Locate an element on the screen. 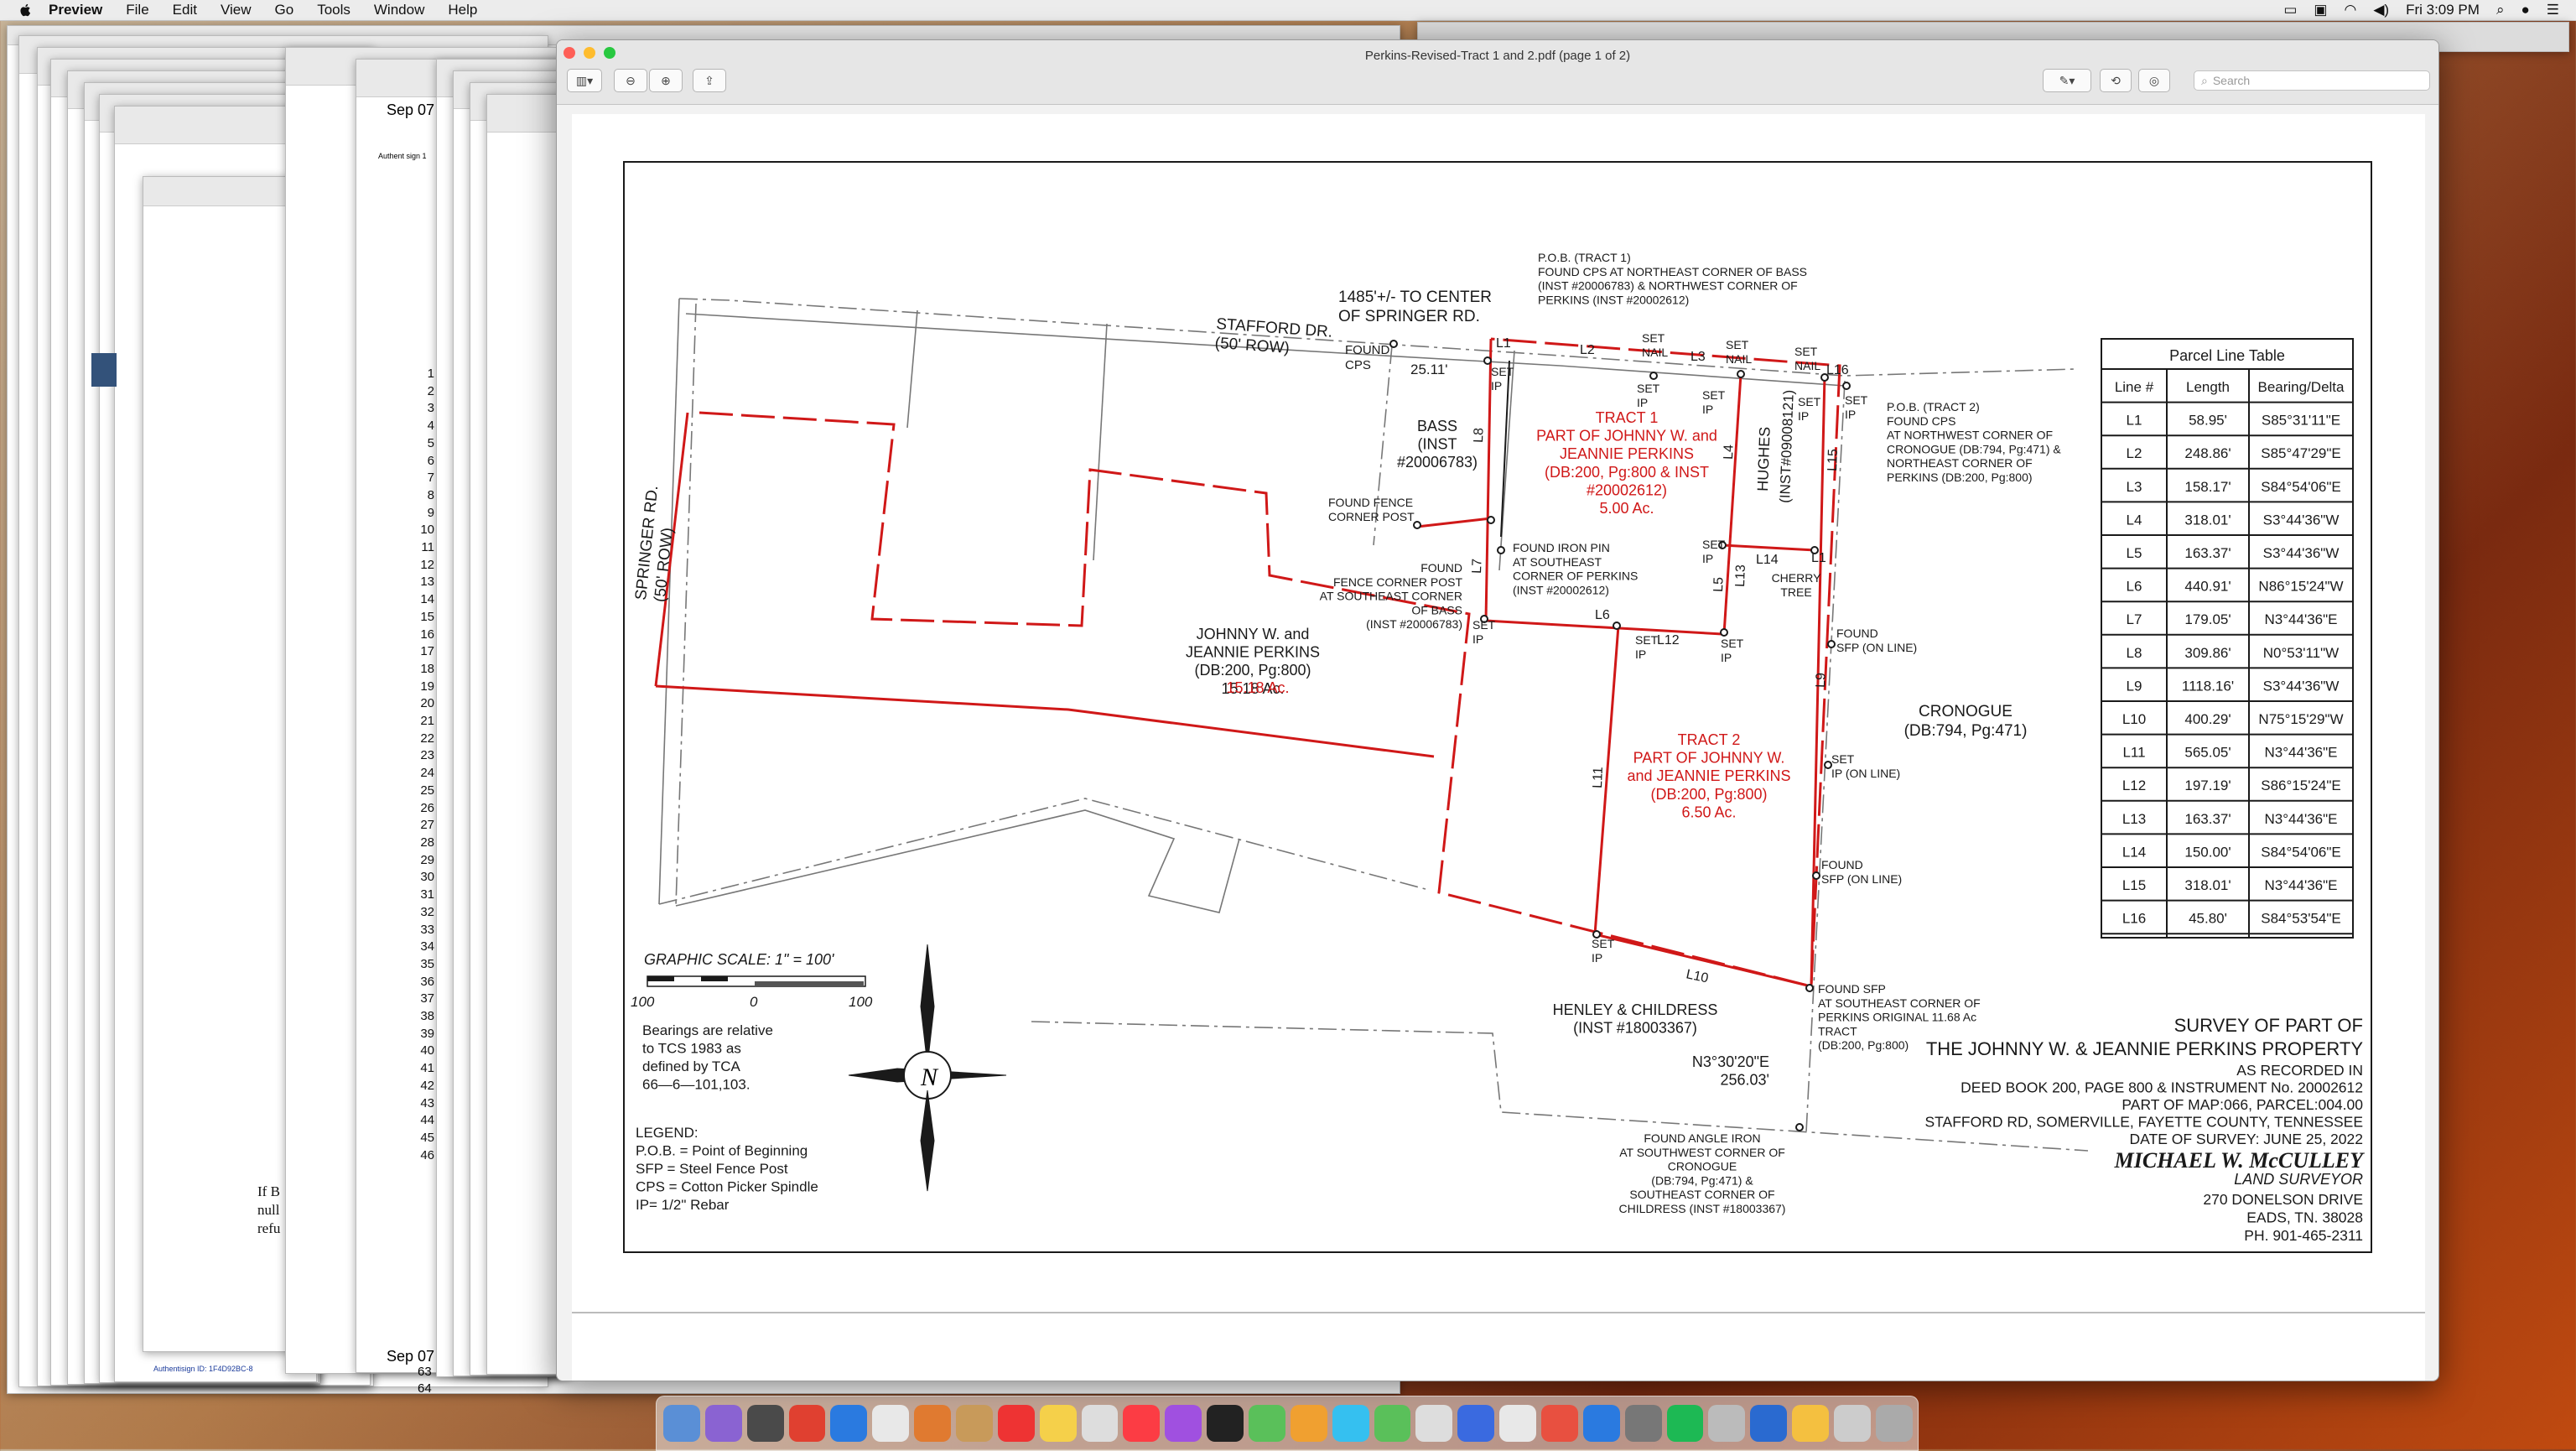  parcel-table-cell: N75°15'29"W is located at coordinates (2300, 719).